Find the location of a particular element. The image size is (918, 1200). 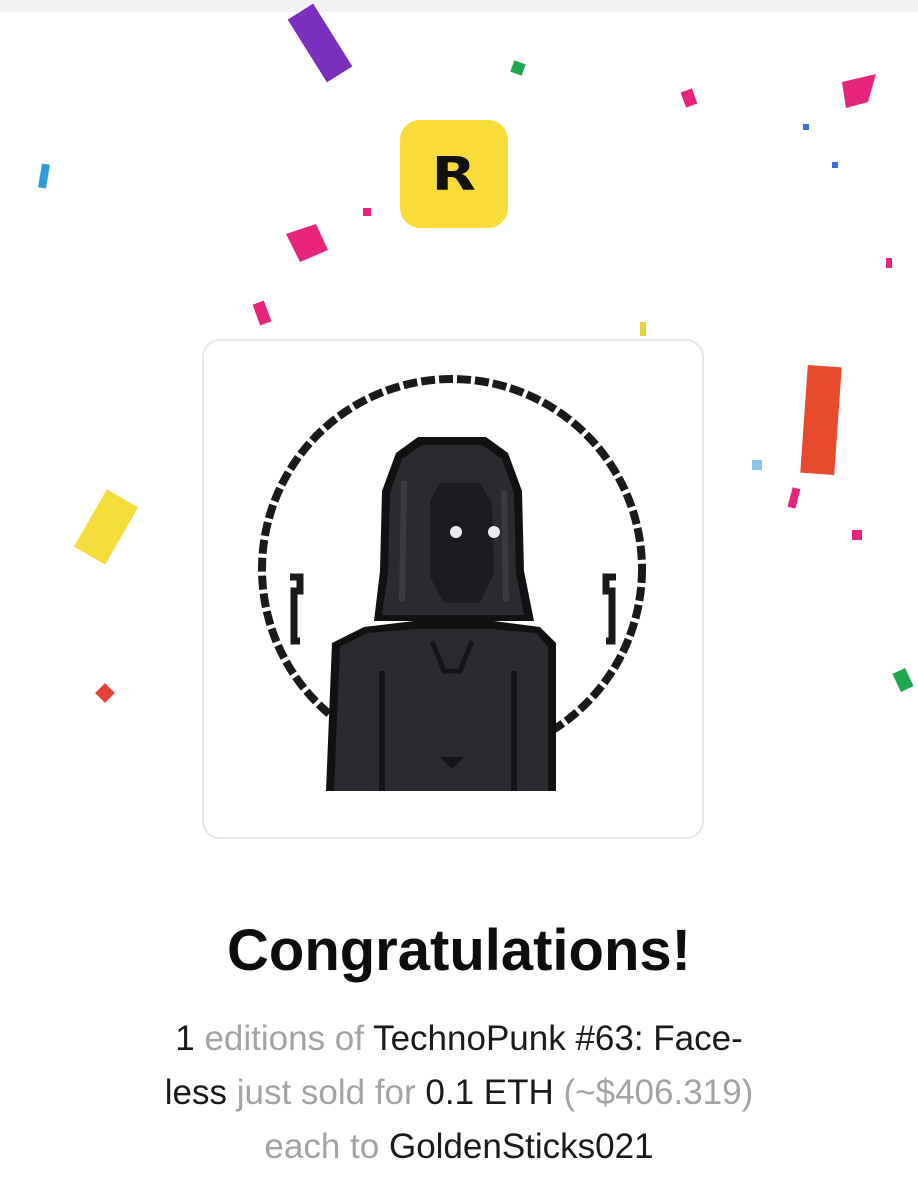

buyer-name-link: GoldenSticks021 is located at coordinates (521, 1146).